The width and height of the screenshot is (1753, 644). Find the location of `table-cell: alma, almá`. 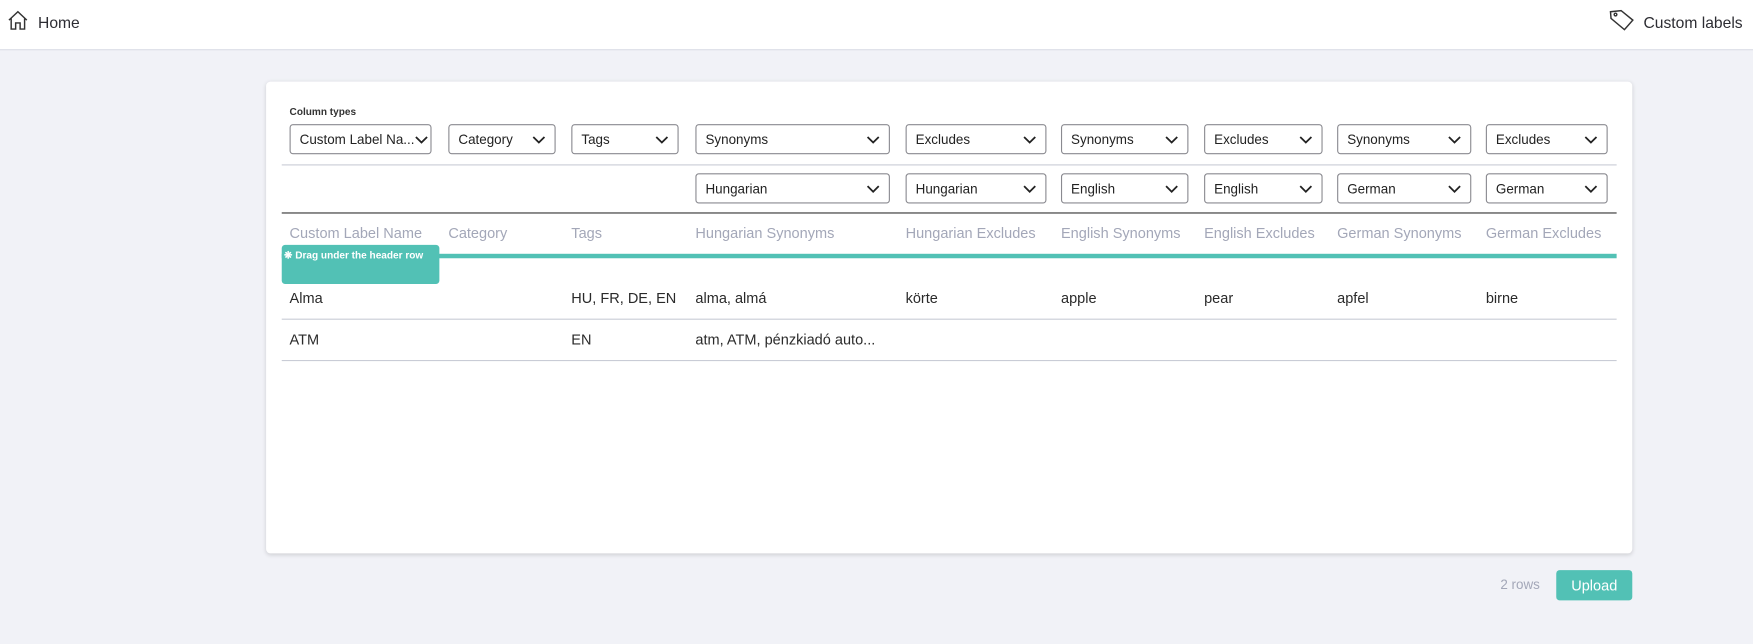

table-cell: alma, almá is located at coordinates (731, 298).